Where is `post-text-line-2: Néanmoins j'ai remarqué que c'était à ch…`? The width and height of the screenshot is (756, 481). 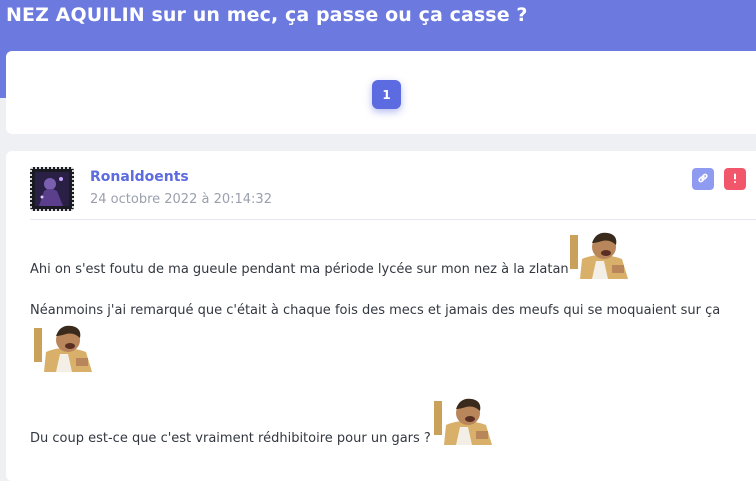
post-text-line-2: Néanmoins j'ai remarqué que c'était à ch… is located at coordinates (375, 310).